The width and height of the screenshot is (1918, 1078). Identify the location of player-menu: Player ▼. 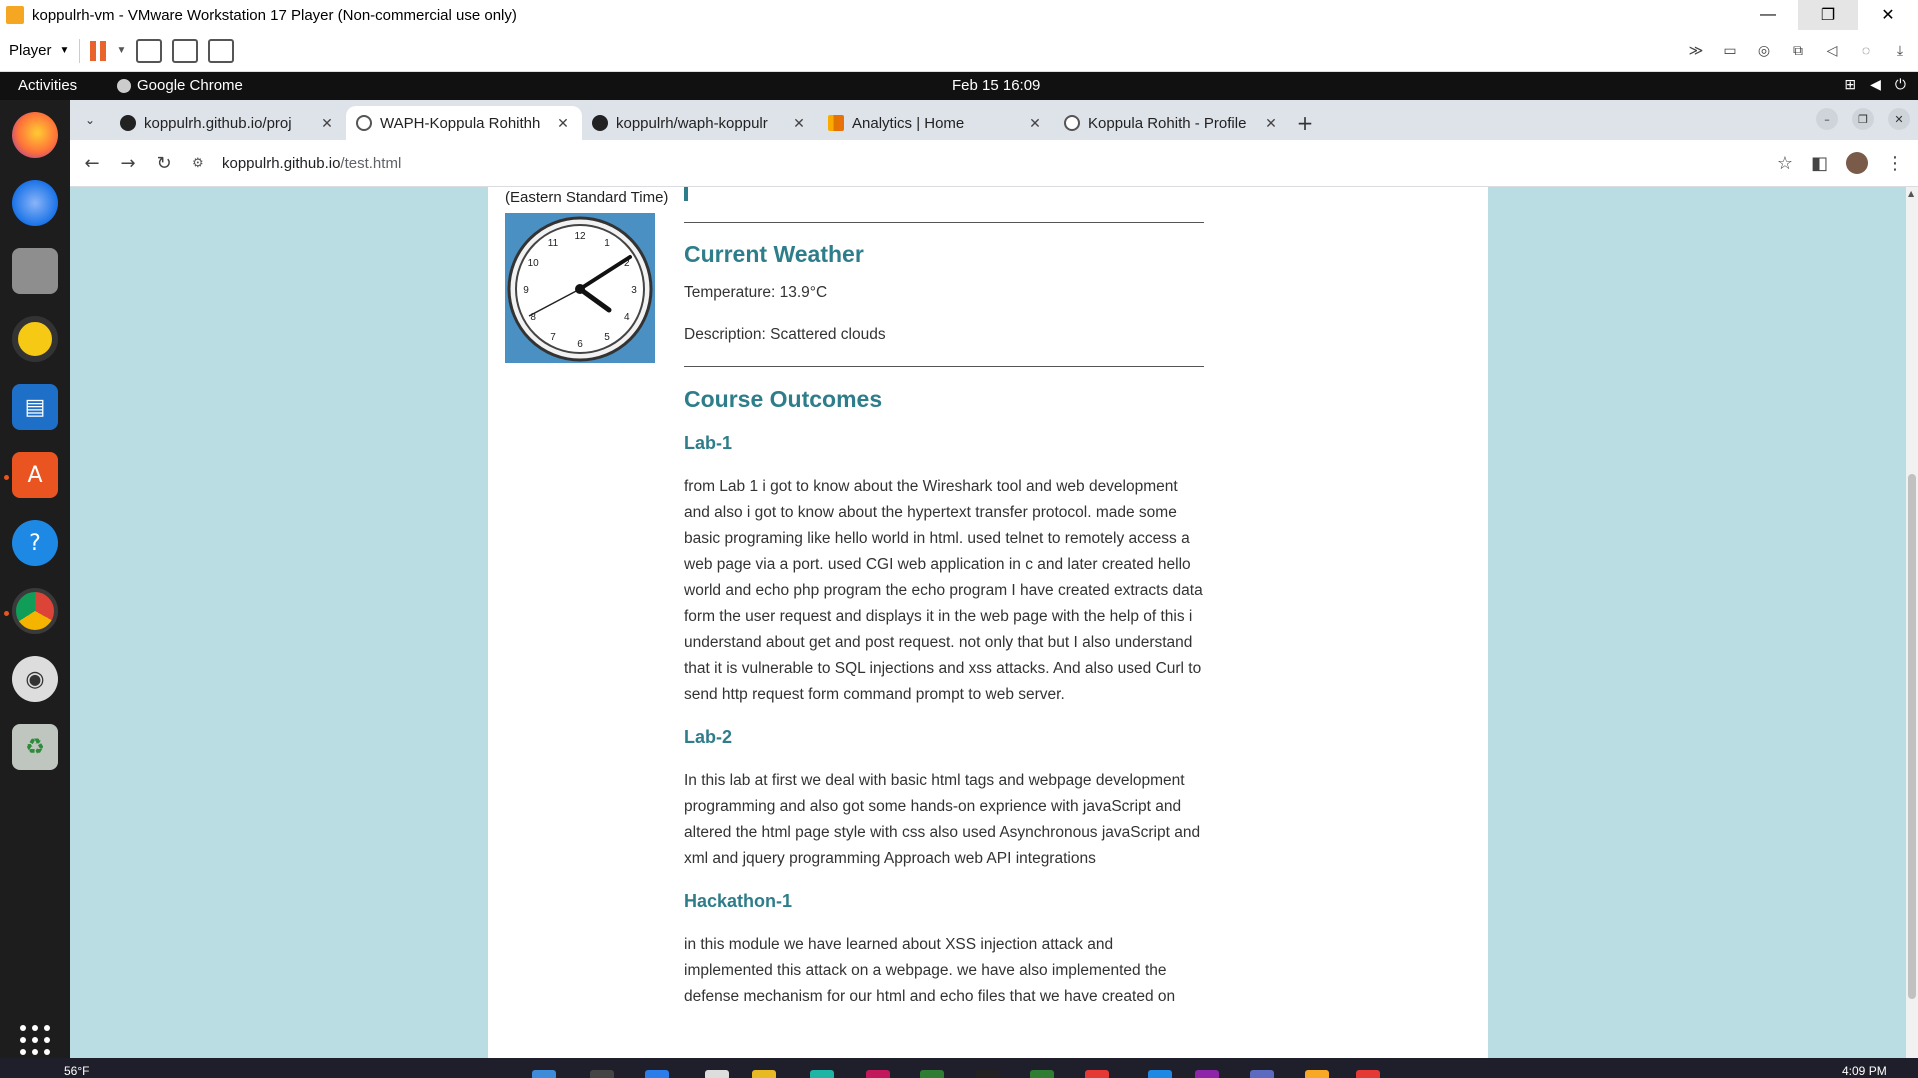
(39, 50).